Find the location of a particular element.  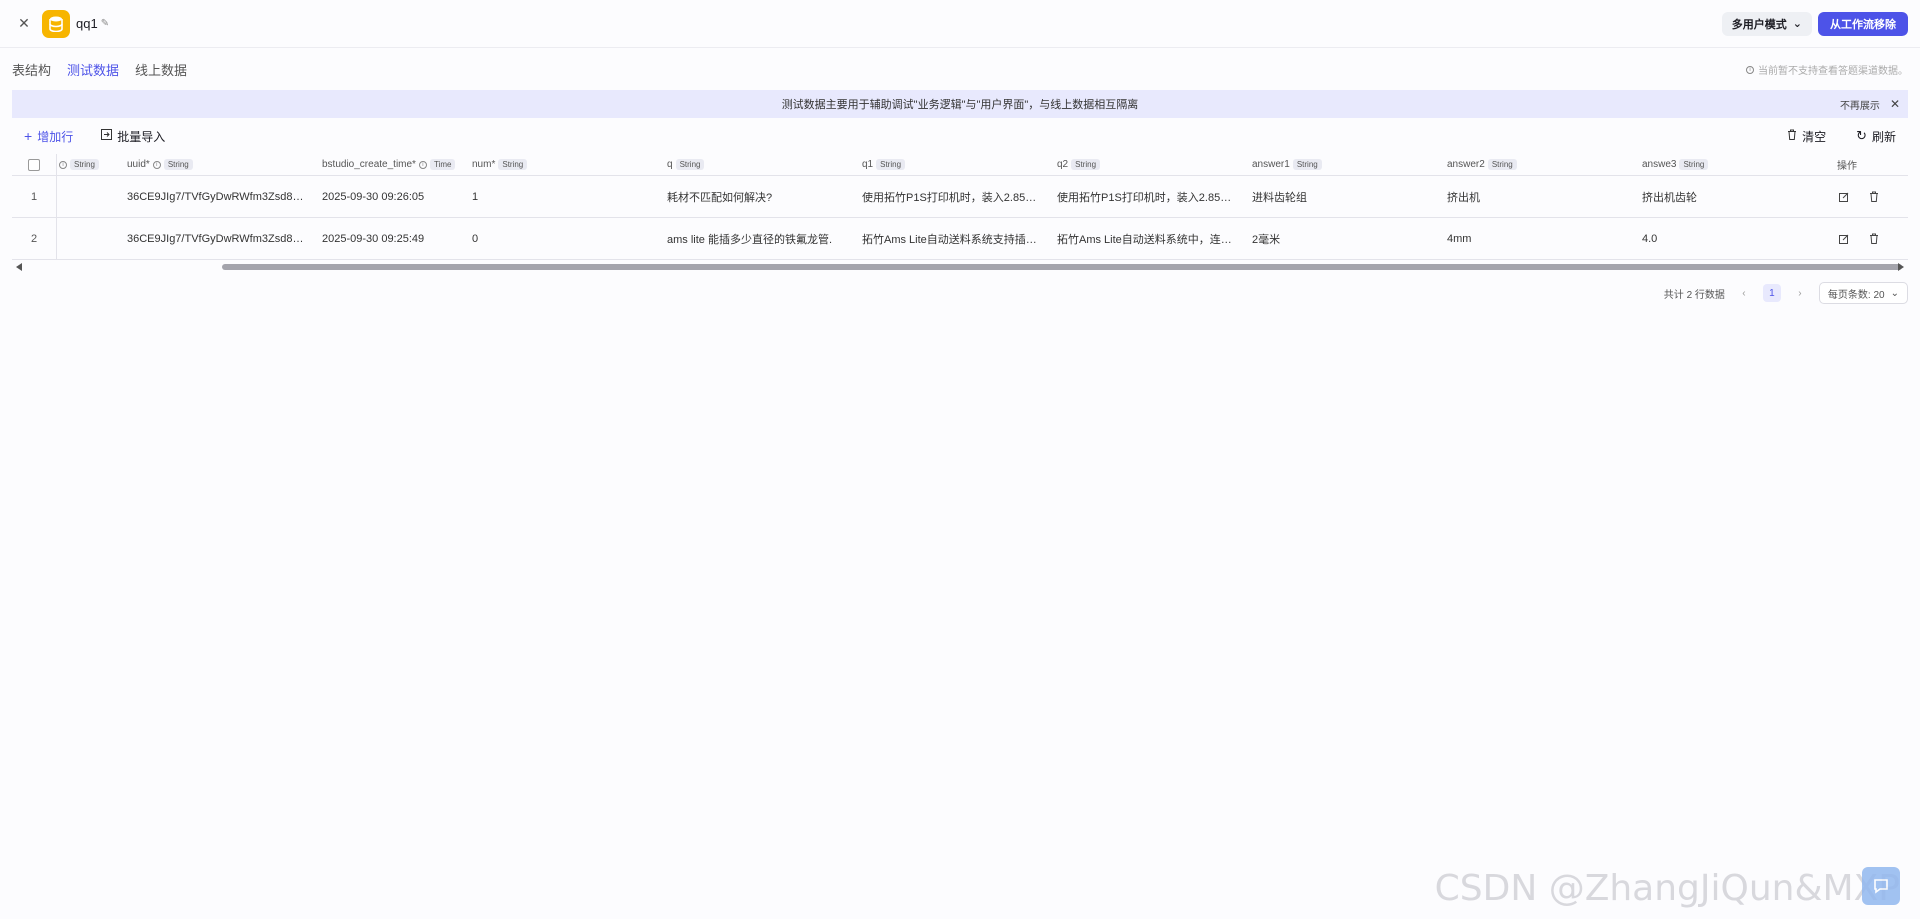

column-name: bstudio_create_time* is located at coordinates (369, 164).